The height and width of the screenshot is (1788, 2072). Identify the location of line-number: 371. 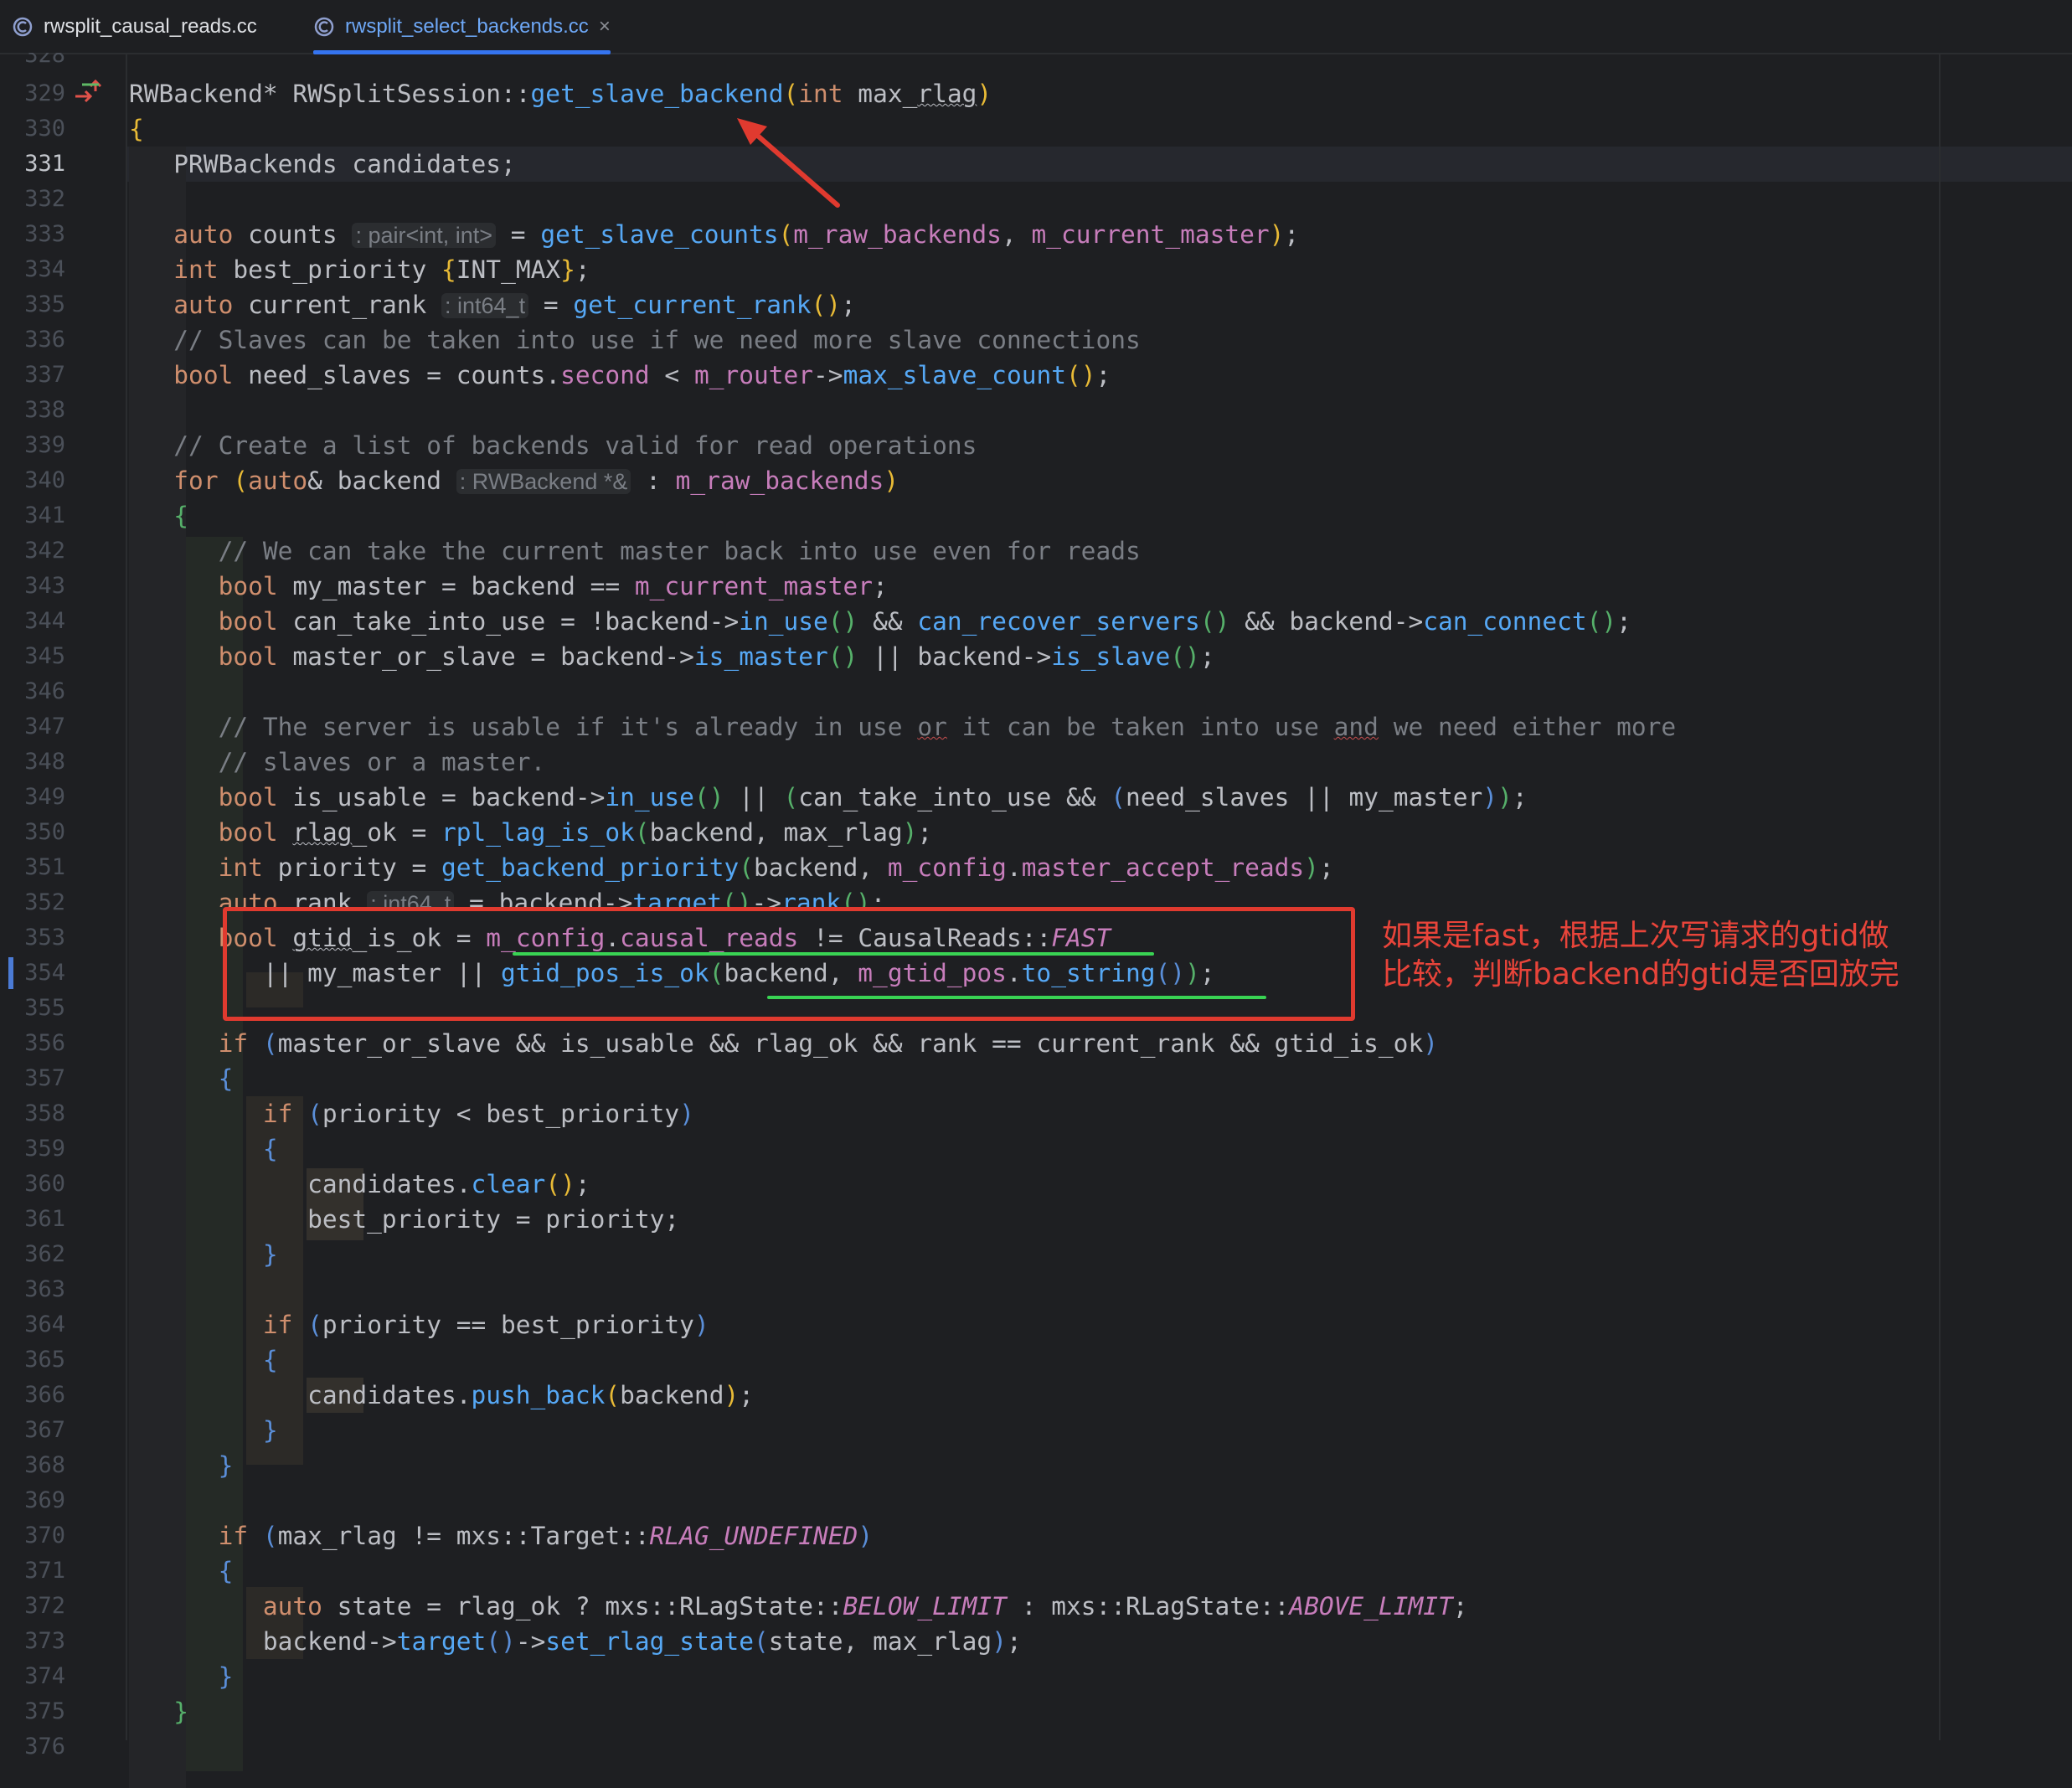
(32, 1571).